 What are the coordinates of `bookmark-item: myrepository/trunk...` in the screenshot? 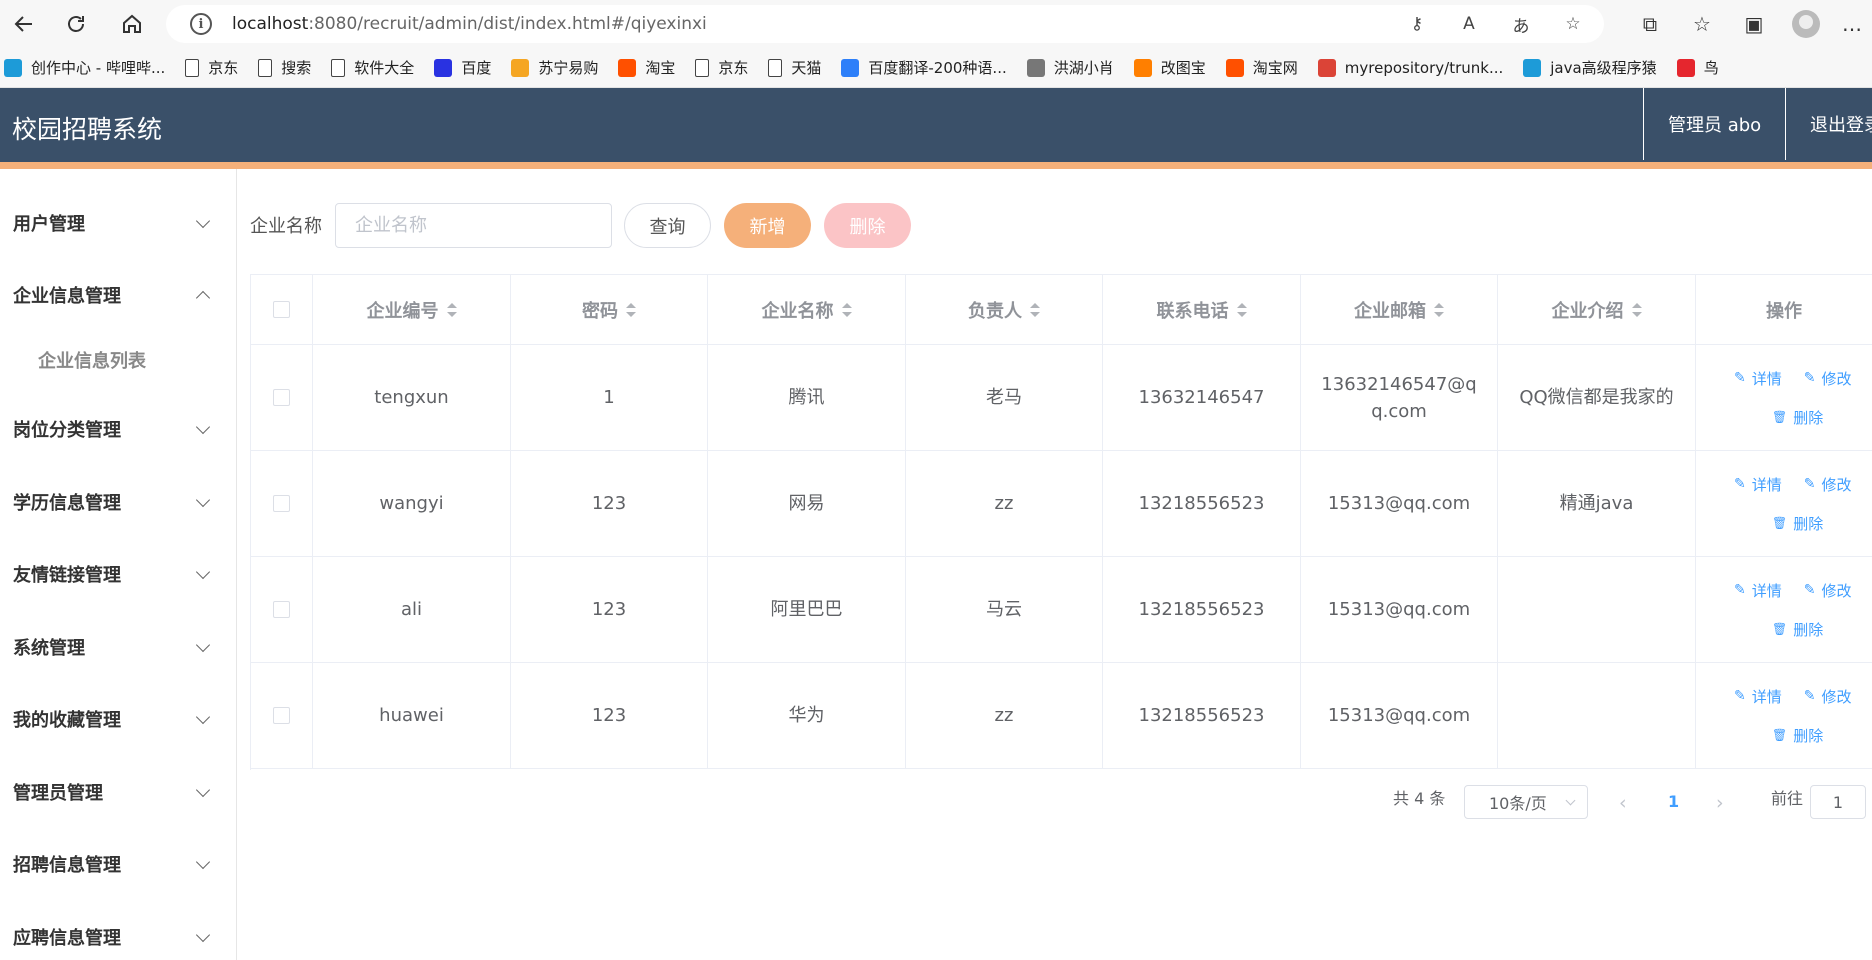 It's located at (1410, 67).